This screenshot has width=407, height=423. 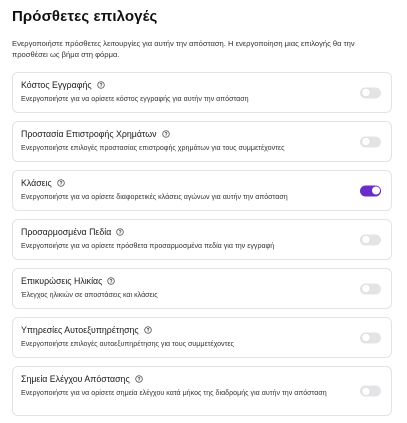 What do you see at coordinates (36, 183) in the screenshot?
I see `option-title: Κλάσεις` at bounding box center [36, 183].